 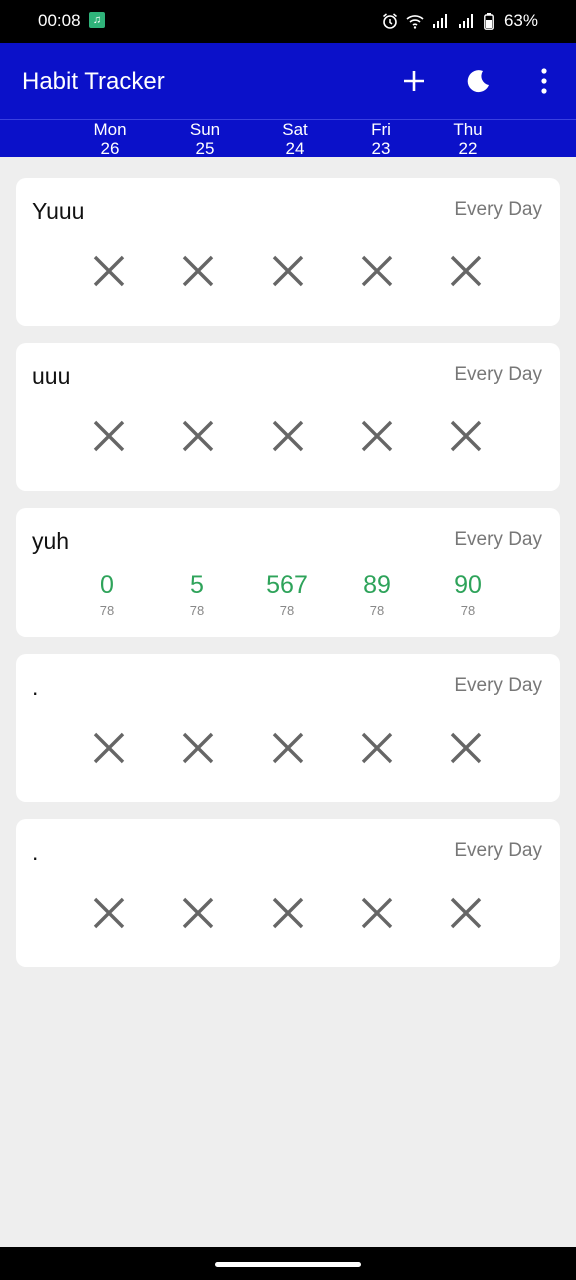 I want to click on battery-percent: 63%, so click(x=520, y=20).